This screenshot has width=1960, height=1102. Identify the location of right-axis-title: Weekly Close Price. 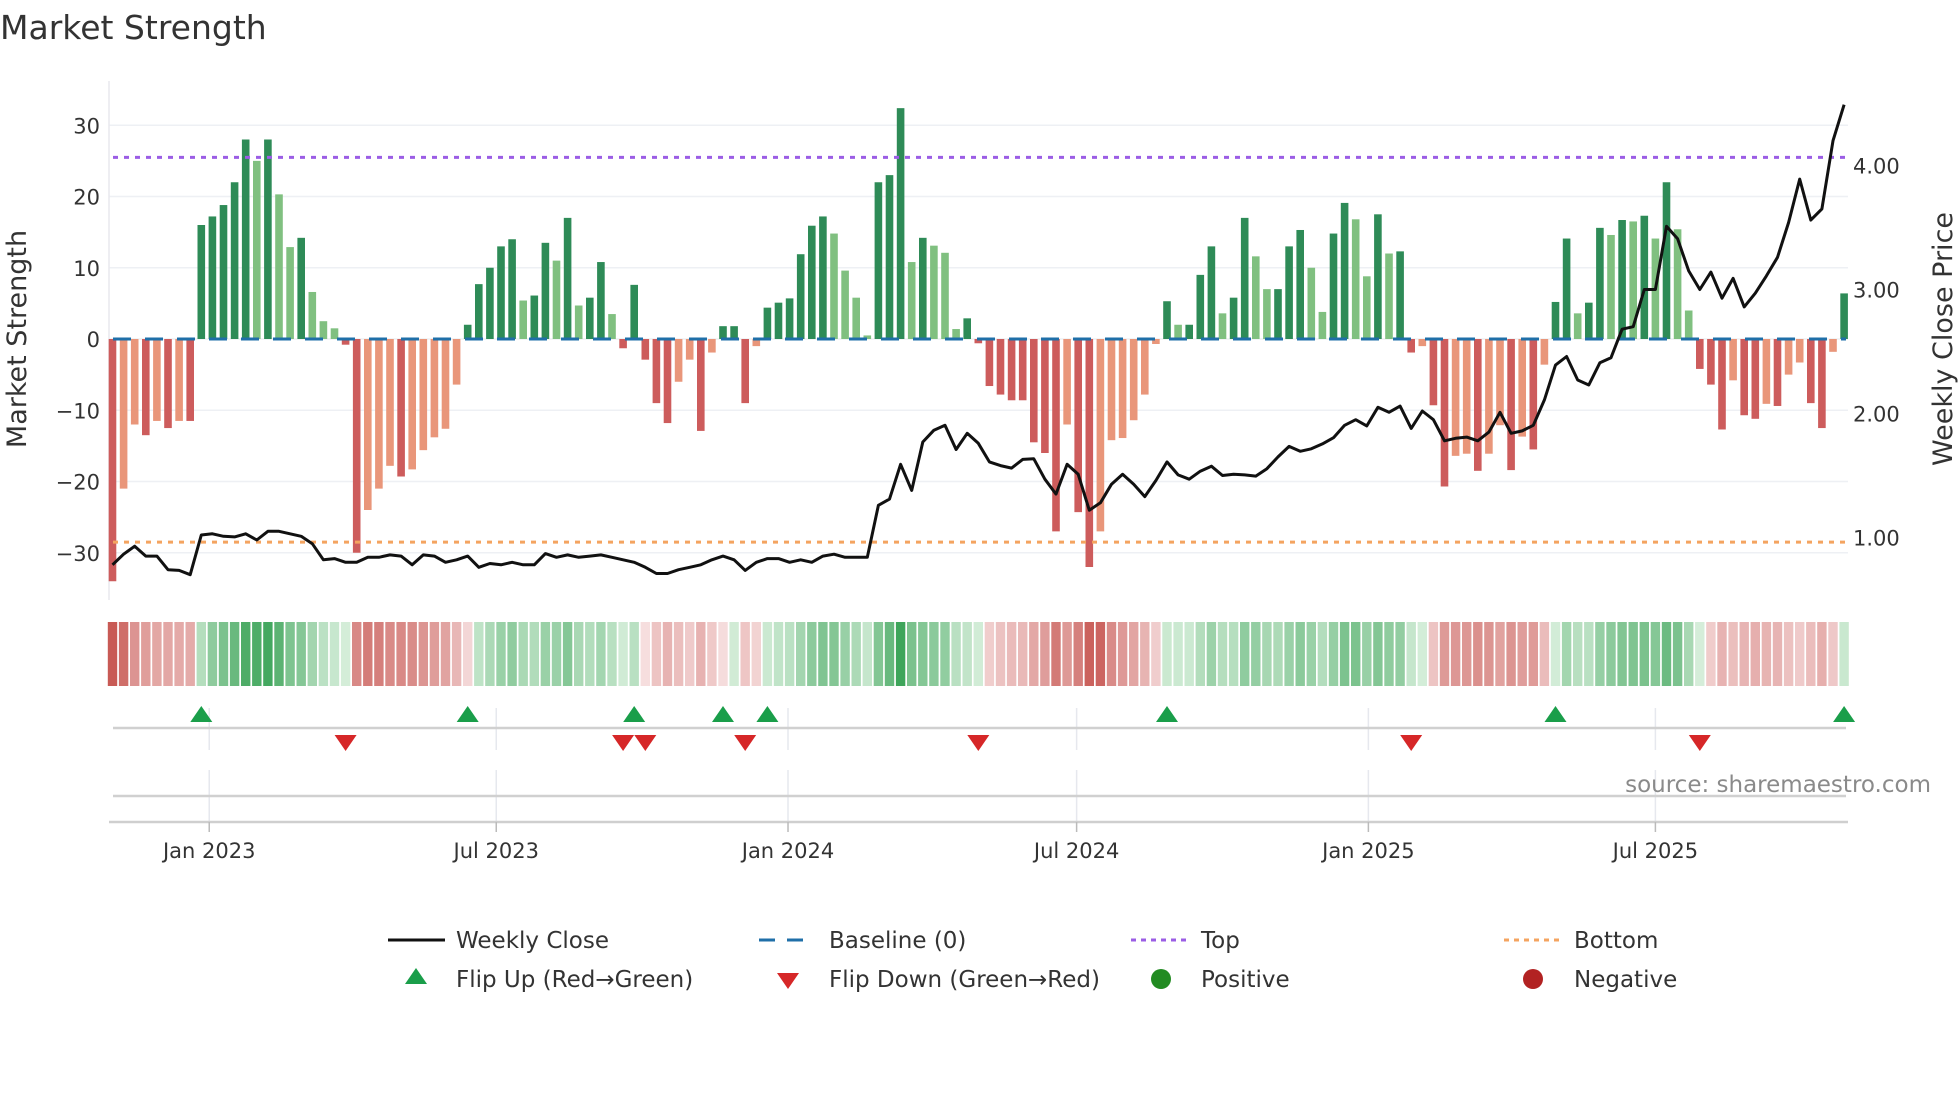
(1943, 339).